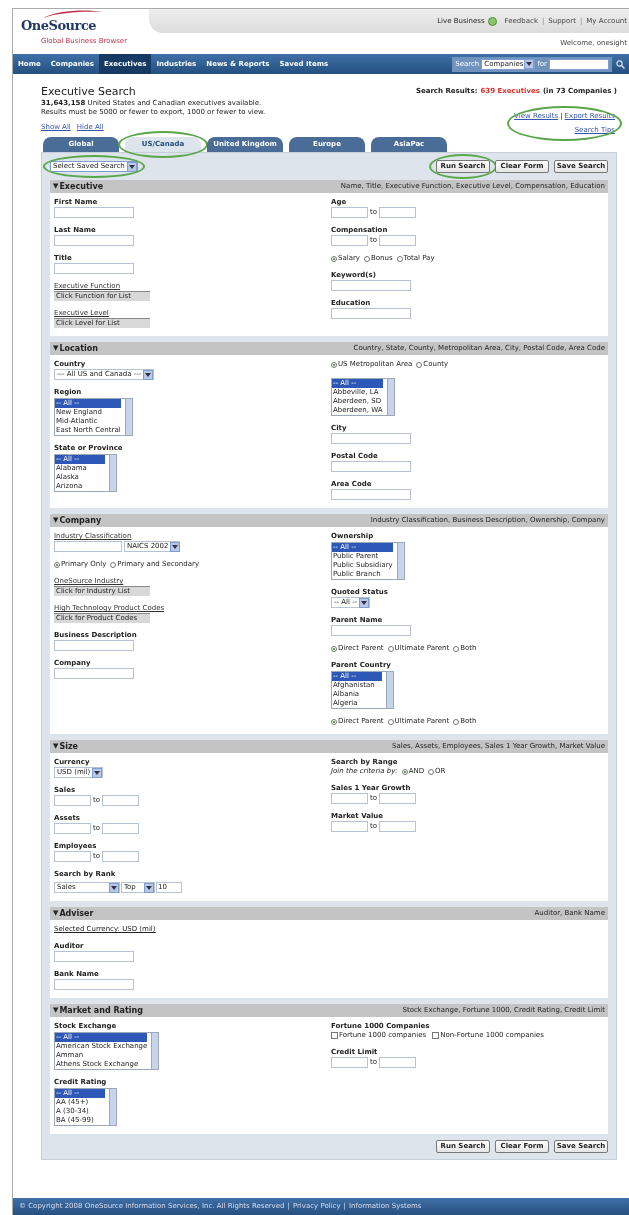 This screenshot has height=1215, width=629. What do you see at coordinates (81, 186) in the screenshot?
I see `section-title: Executive` at bounding box center [81, 186].